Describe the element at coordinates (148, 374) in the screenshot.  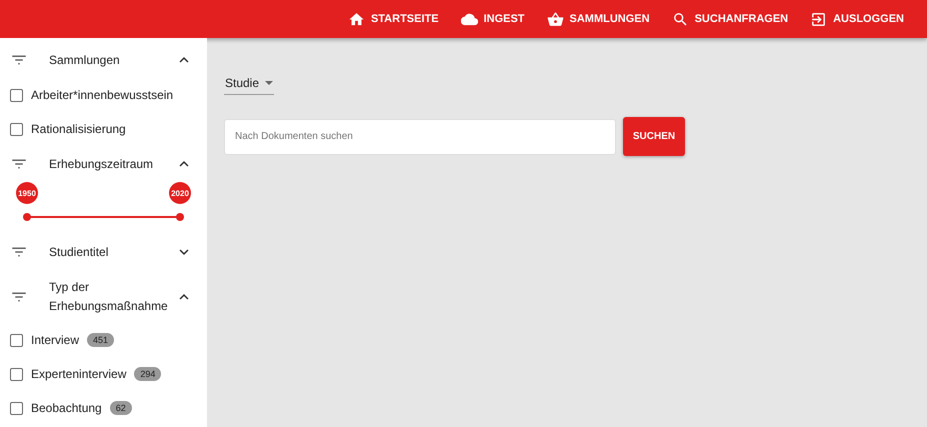
I see `count-badge: 294` at that location.